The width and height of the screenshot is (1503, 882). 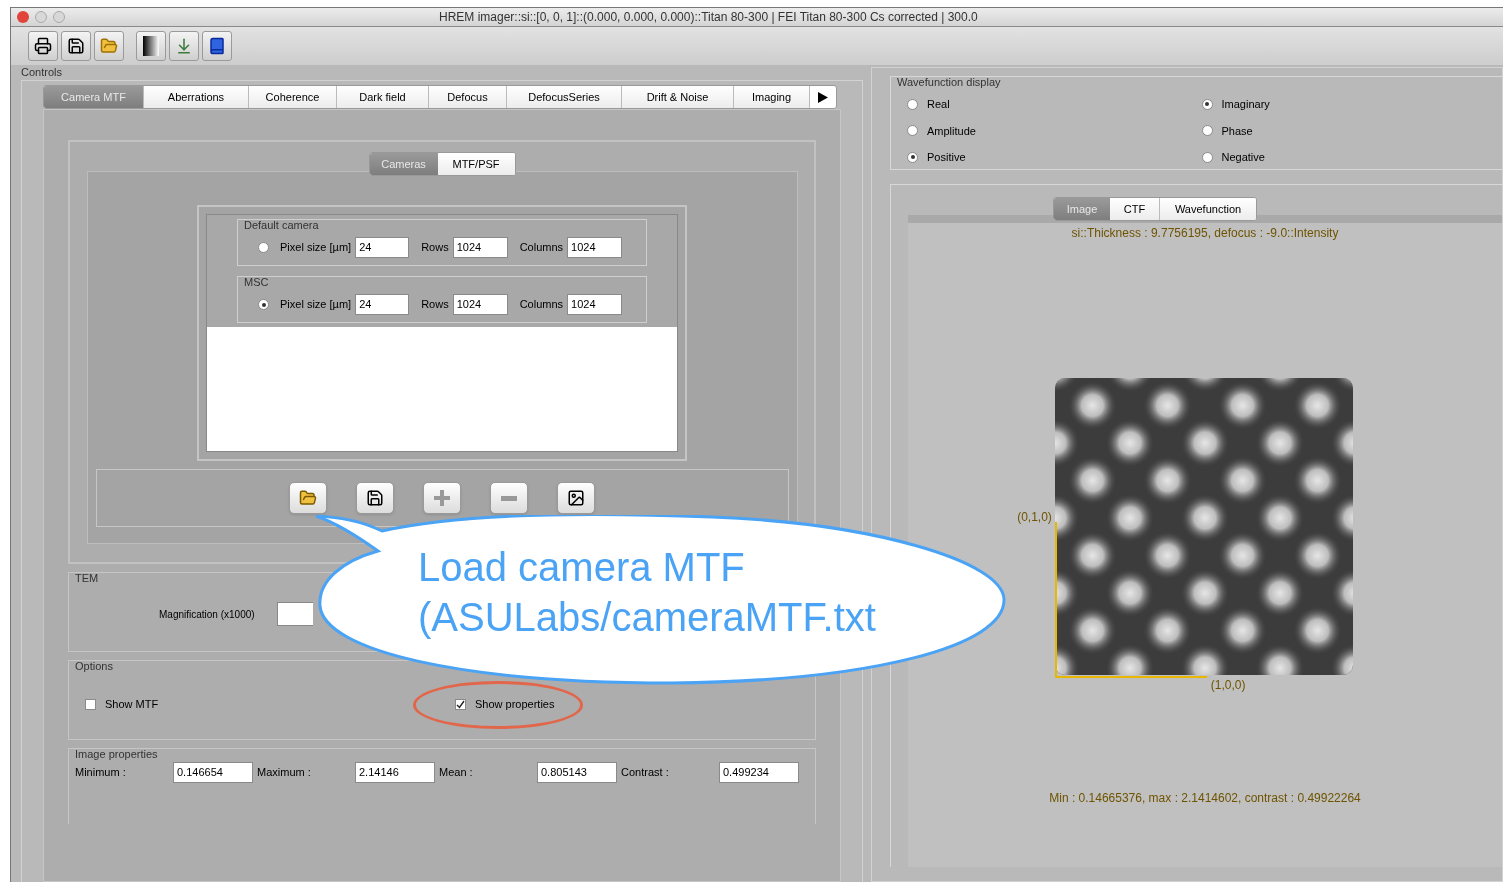 I want to click on tab: CTF, so click(x=1135, y=209).